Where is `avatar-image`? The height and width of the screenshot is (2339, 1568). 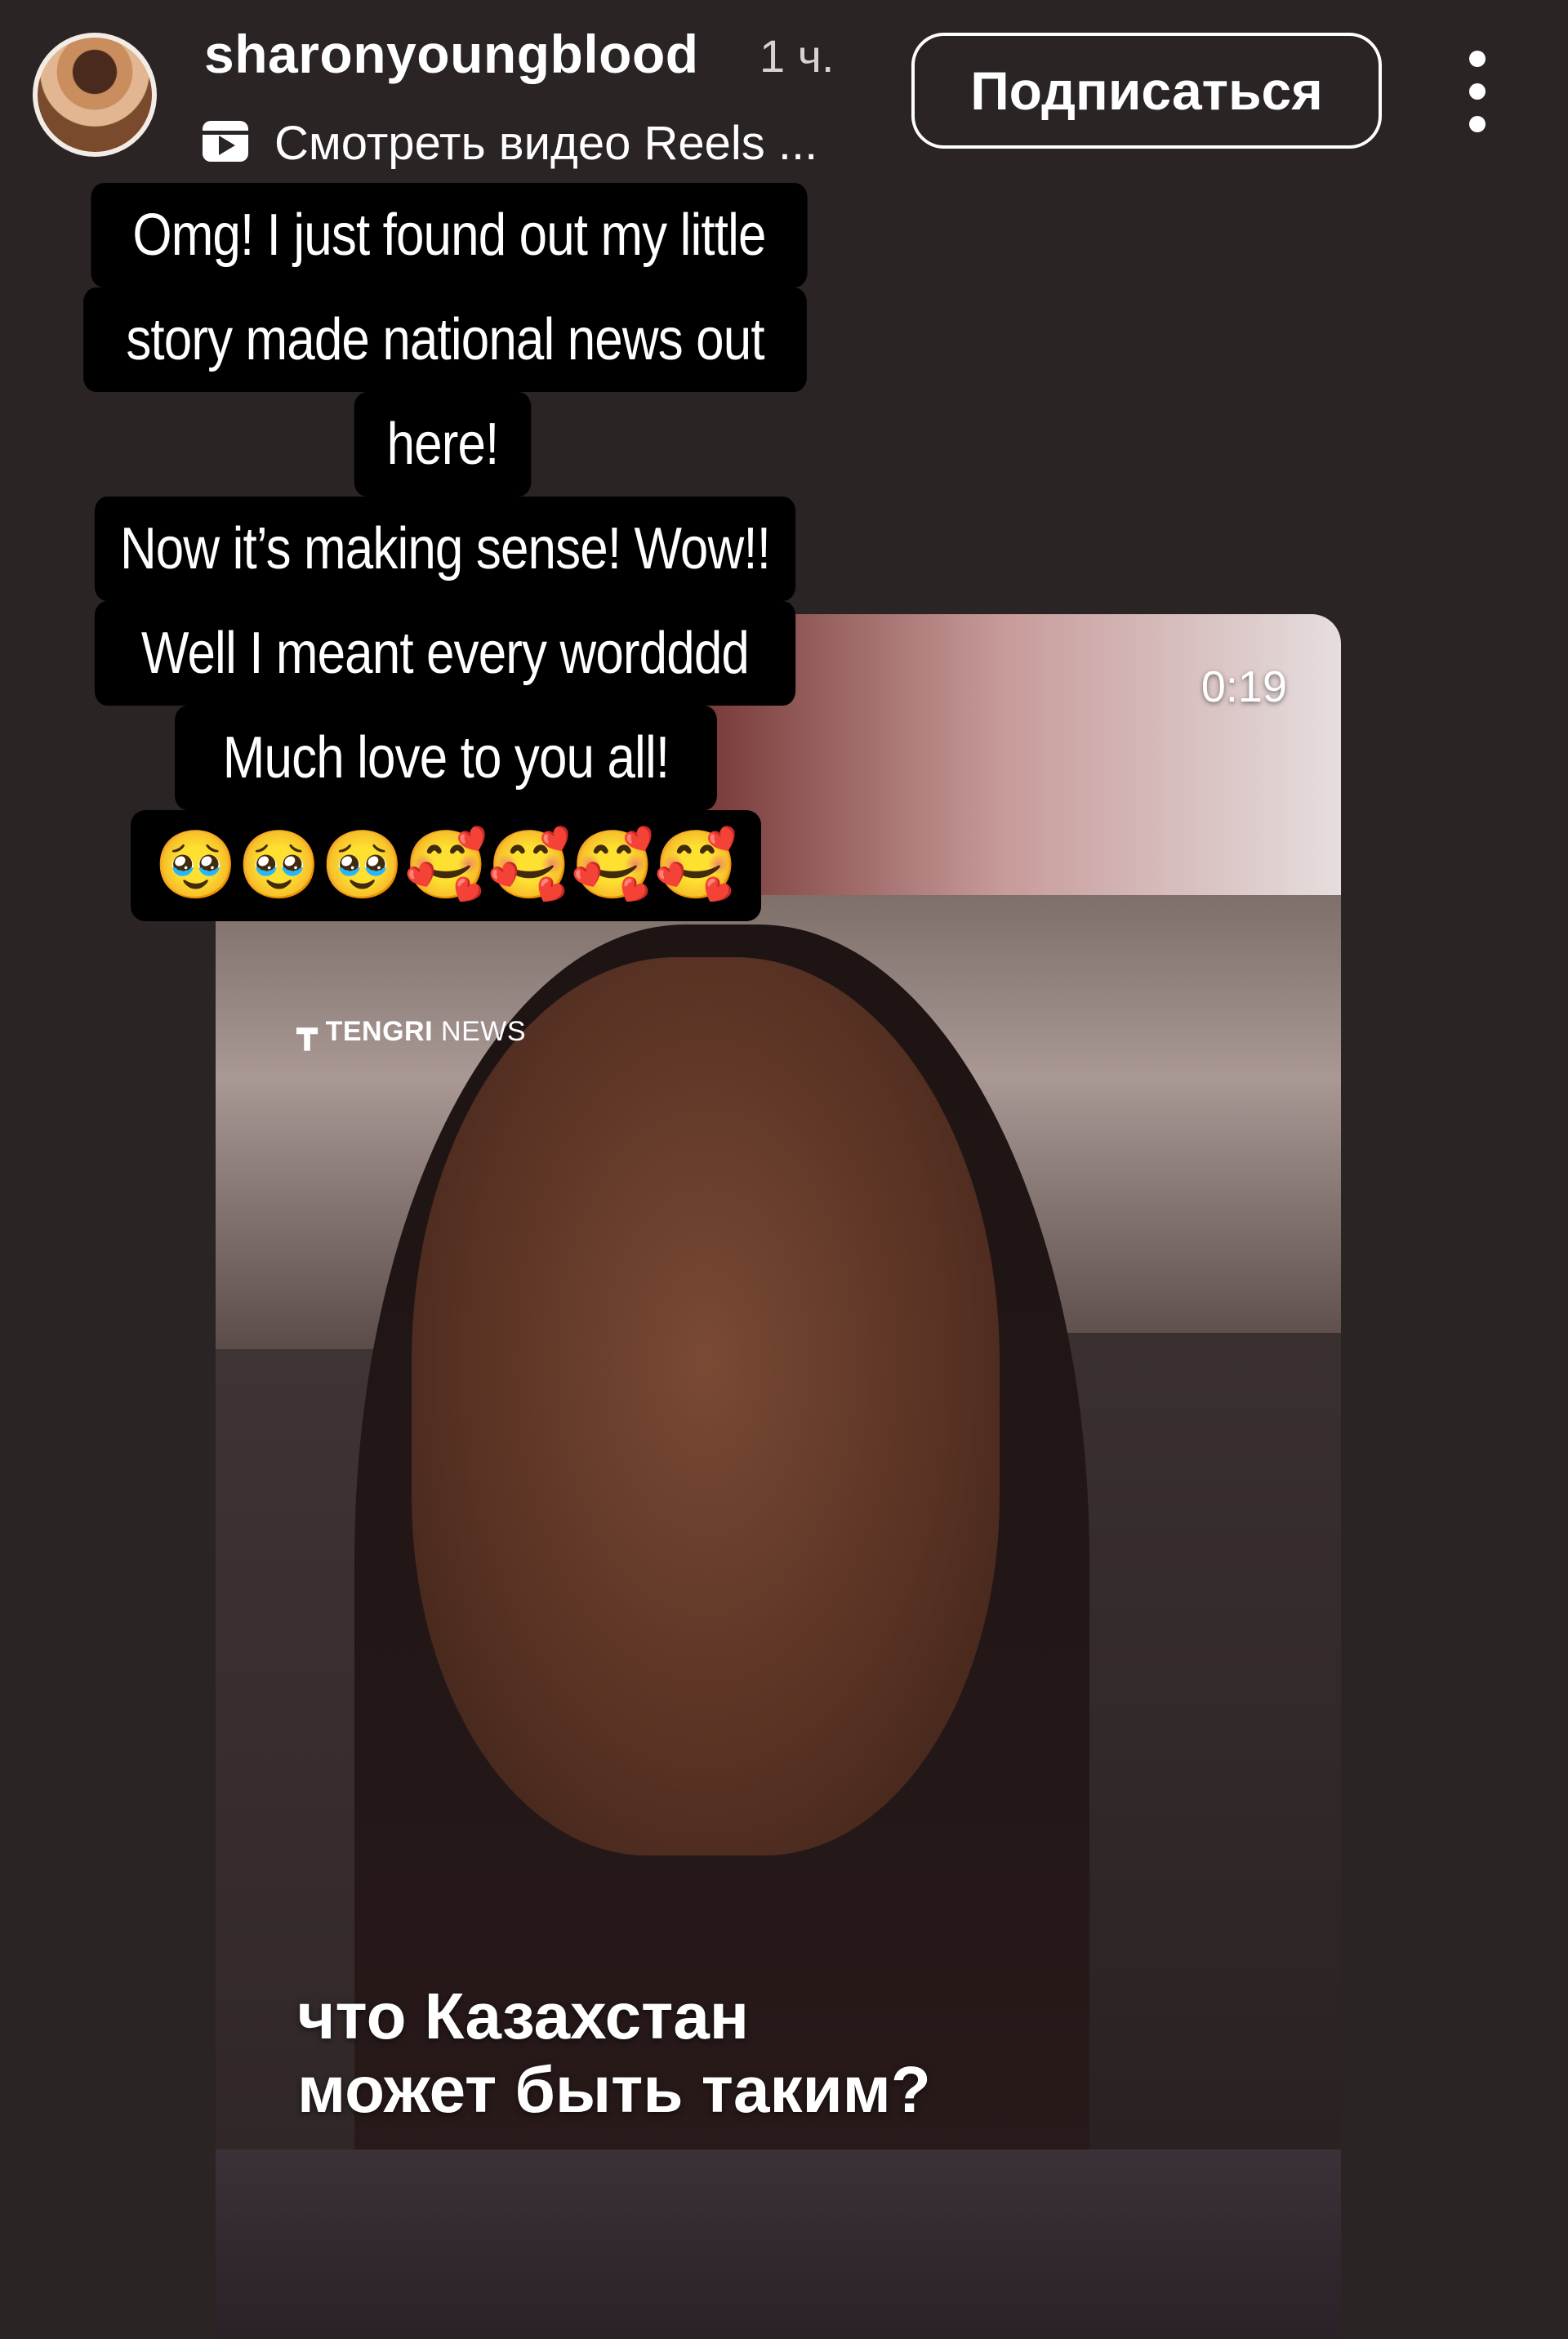 avatar-image is located at coordinates (95, 95).